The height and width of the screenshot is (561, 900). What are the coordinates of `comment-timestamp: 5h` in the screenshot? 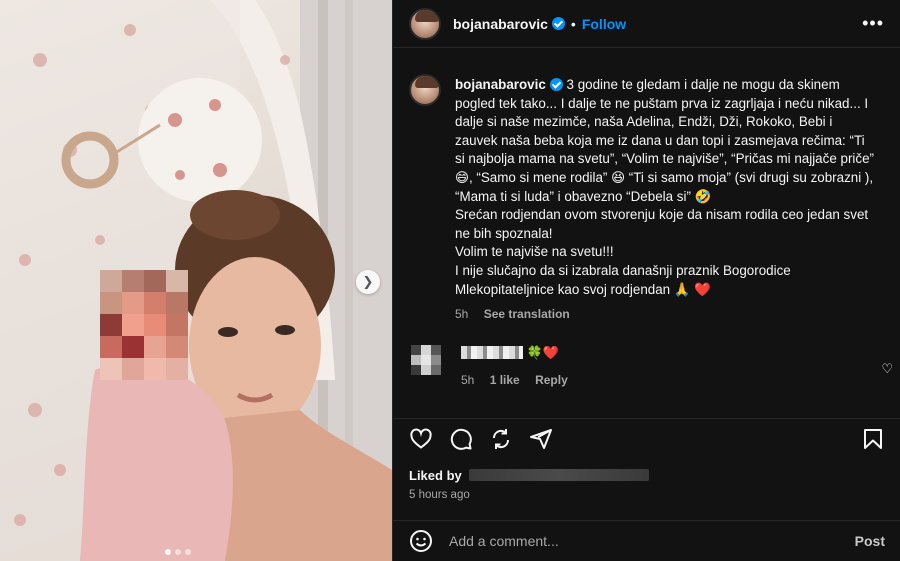 It's located at (467, 380).